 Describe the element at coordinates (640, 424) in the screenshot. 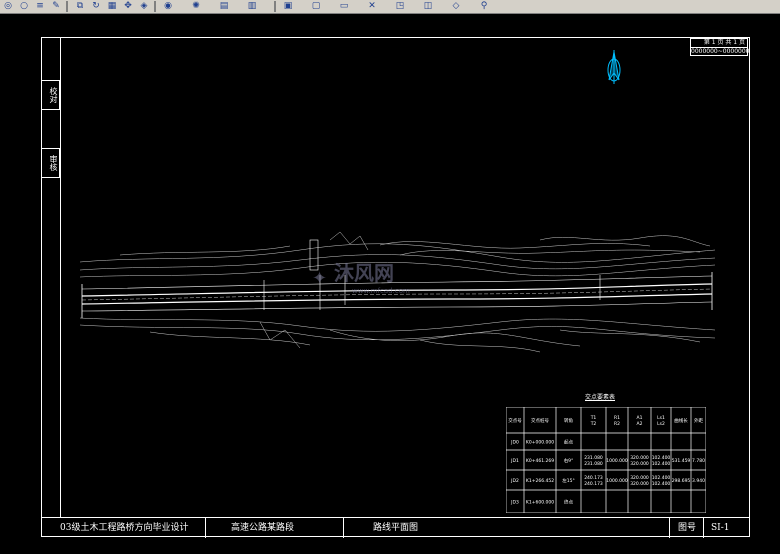

I see `table-header-cell: A2` at that location.